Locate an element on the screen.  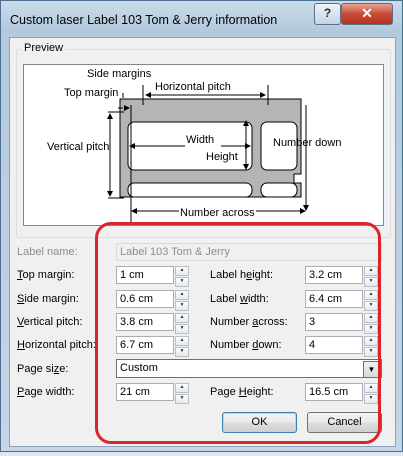
top-margin-annotation: Top margin is located at coordinates (91, 93).